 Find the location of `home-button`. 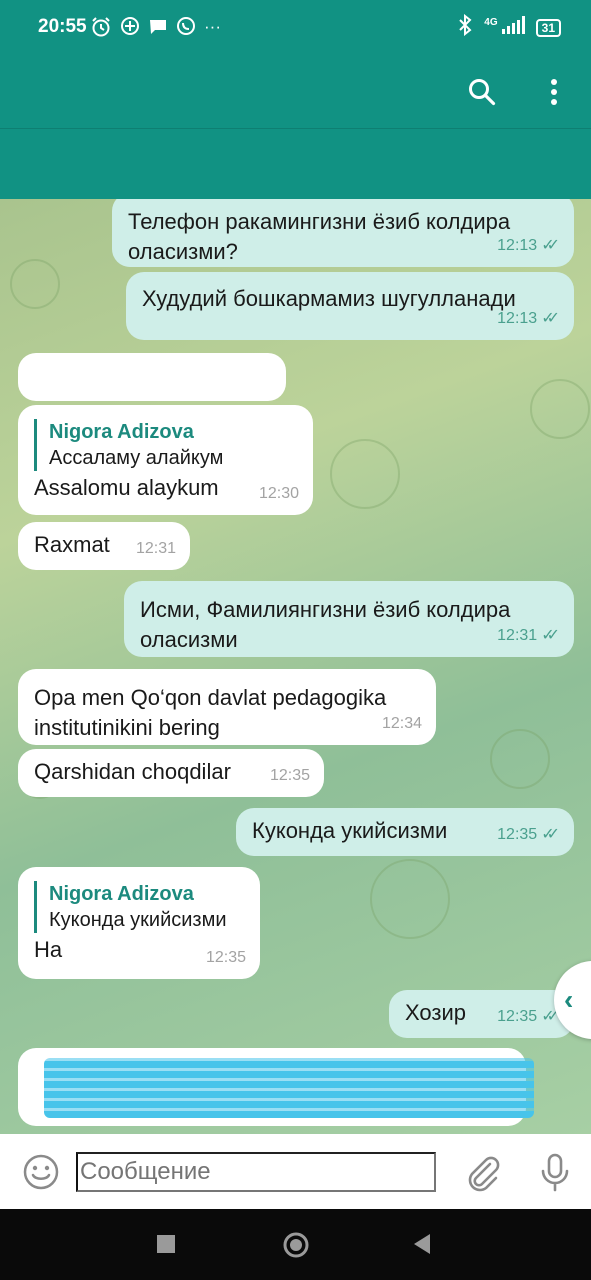

home-button is located at coordinates (296, 1247).